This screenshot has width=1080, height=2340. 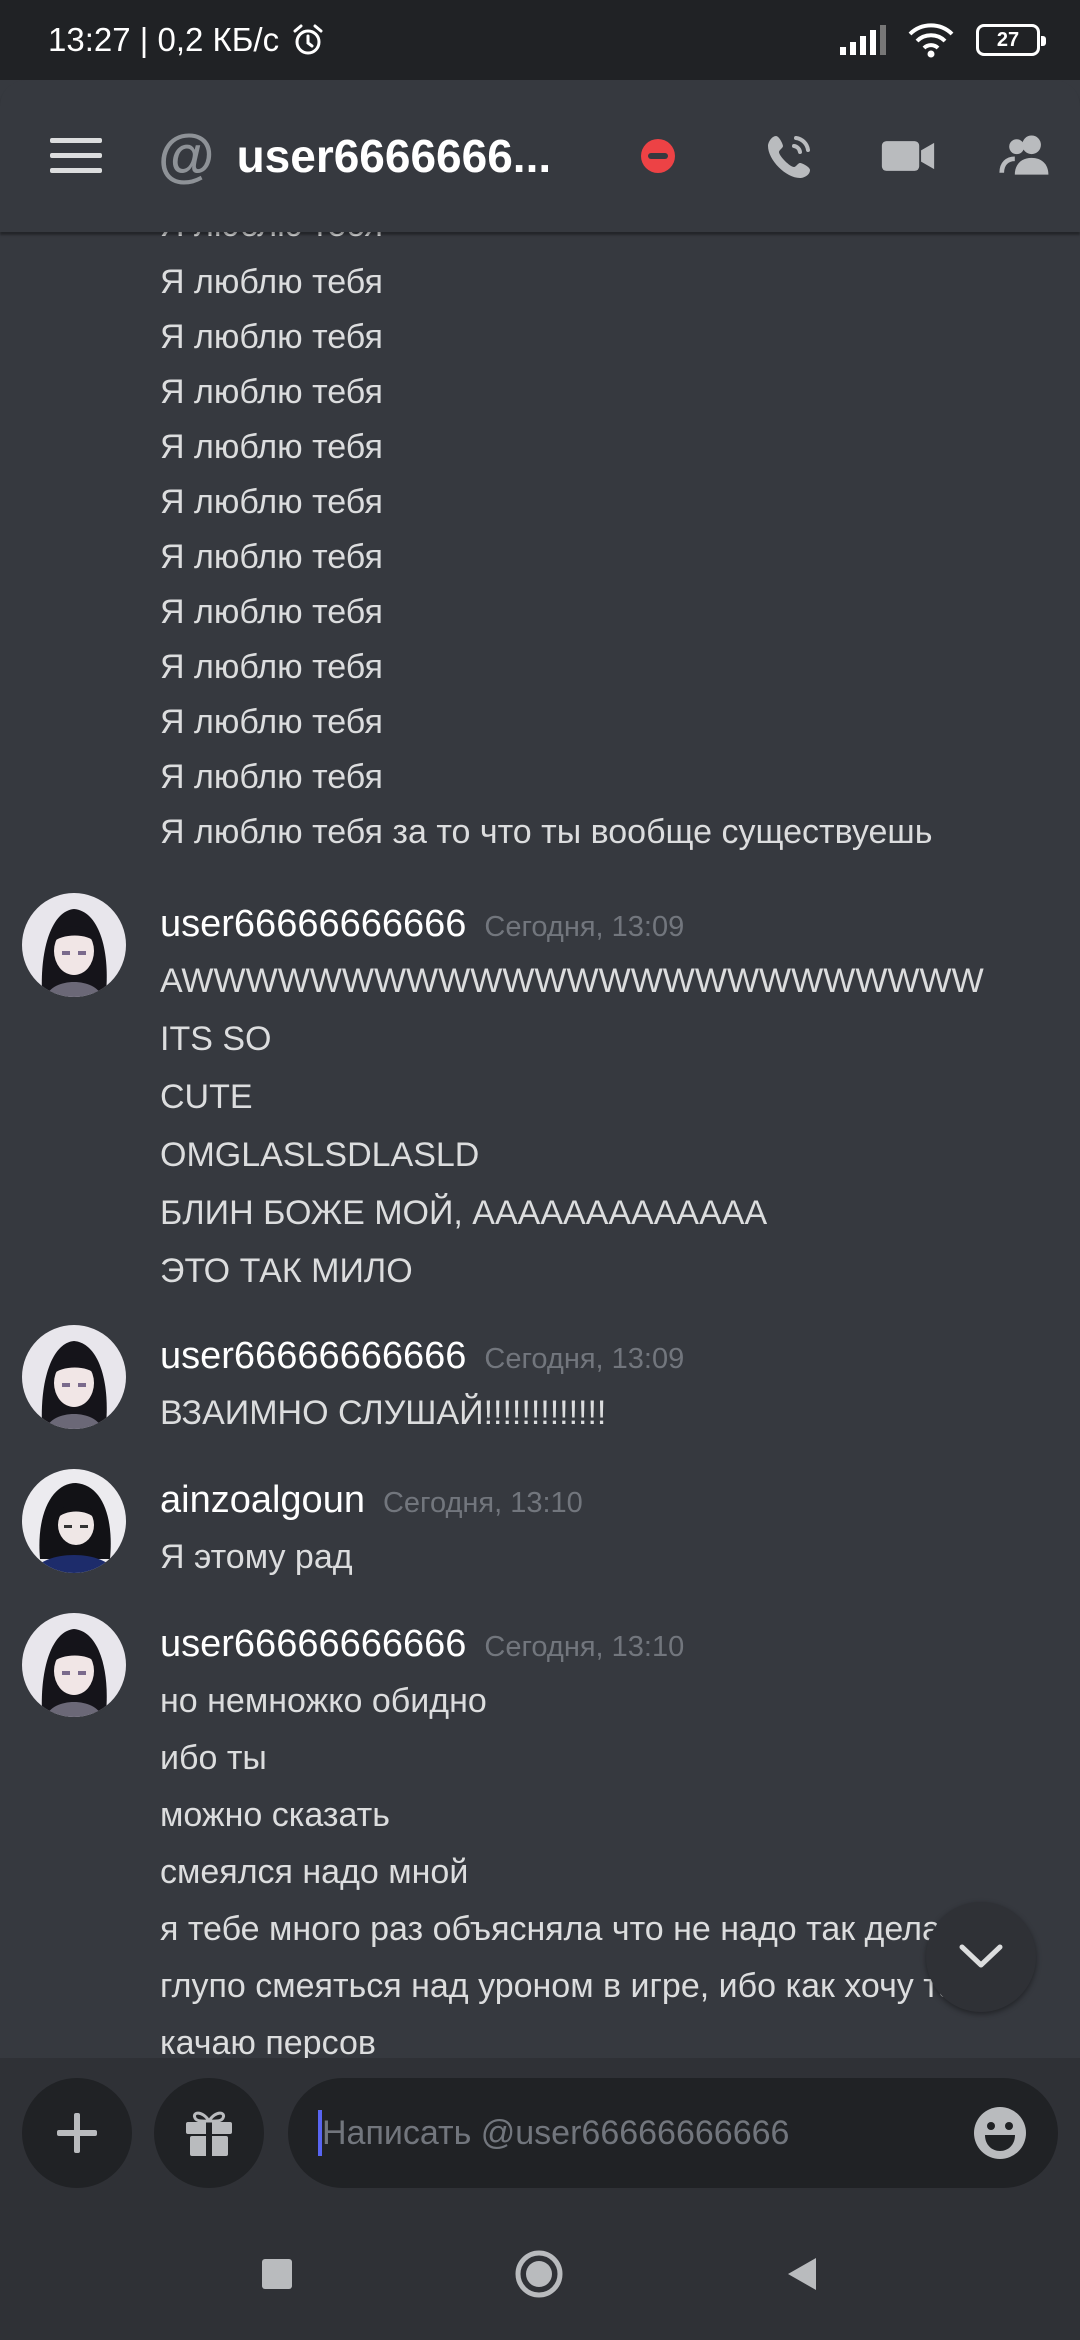 I want to click on members-icon, so click(x=1026, y=156).